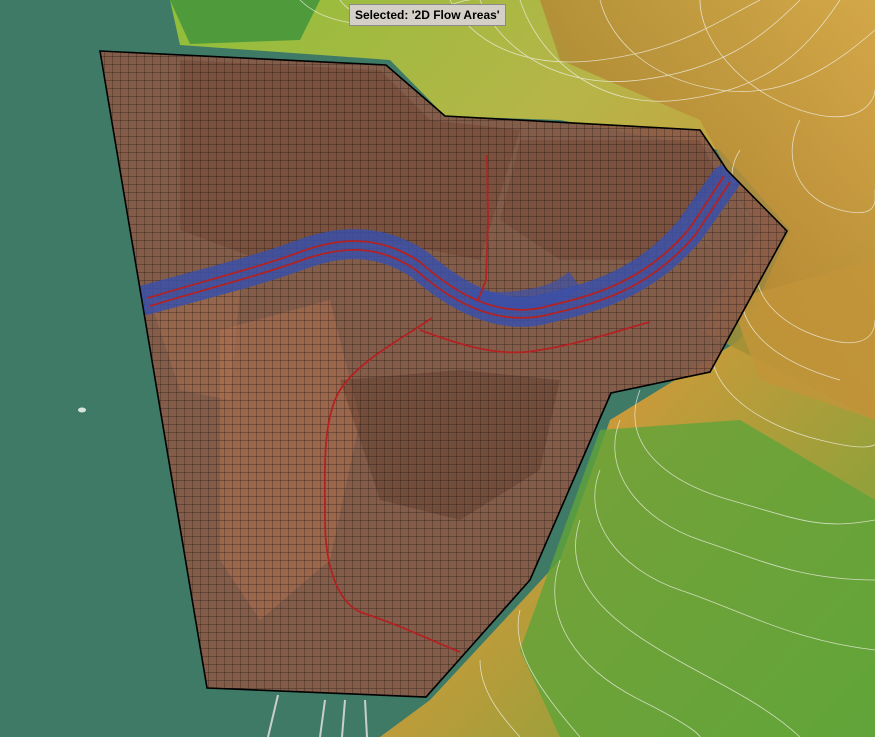 The height and width of the screenshot is (737, 875). I want to click on selection-status-label: Selected: '2D Flow Areas', so click(427, 15).